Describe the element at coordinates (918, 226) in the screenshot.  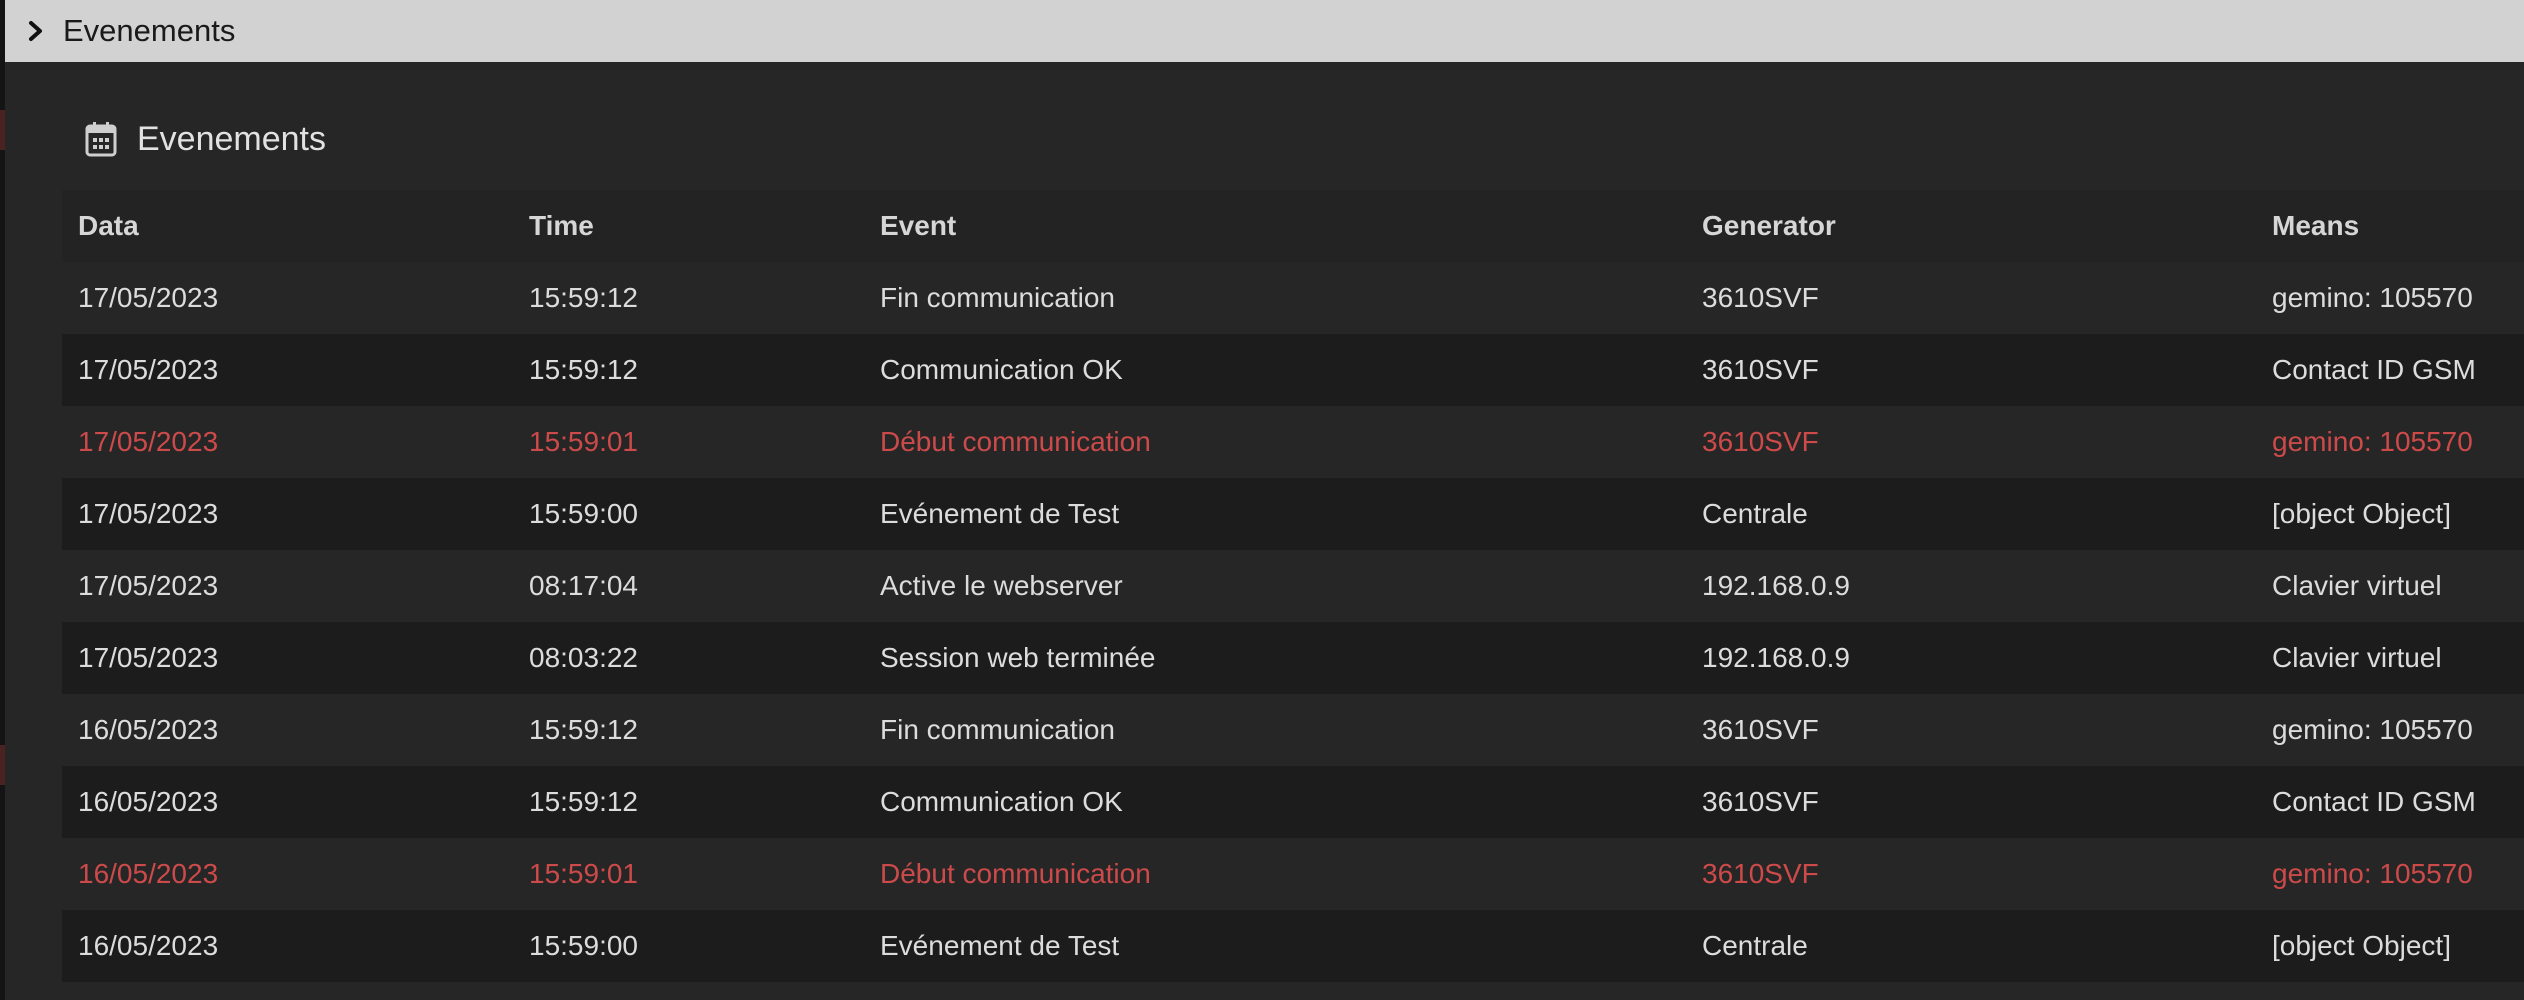
I see `column-header-event: Event` at that location.